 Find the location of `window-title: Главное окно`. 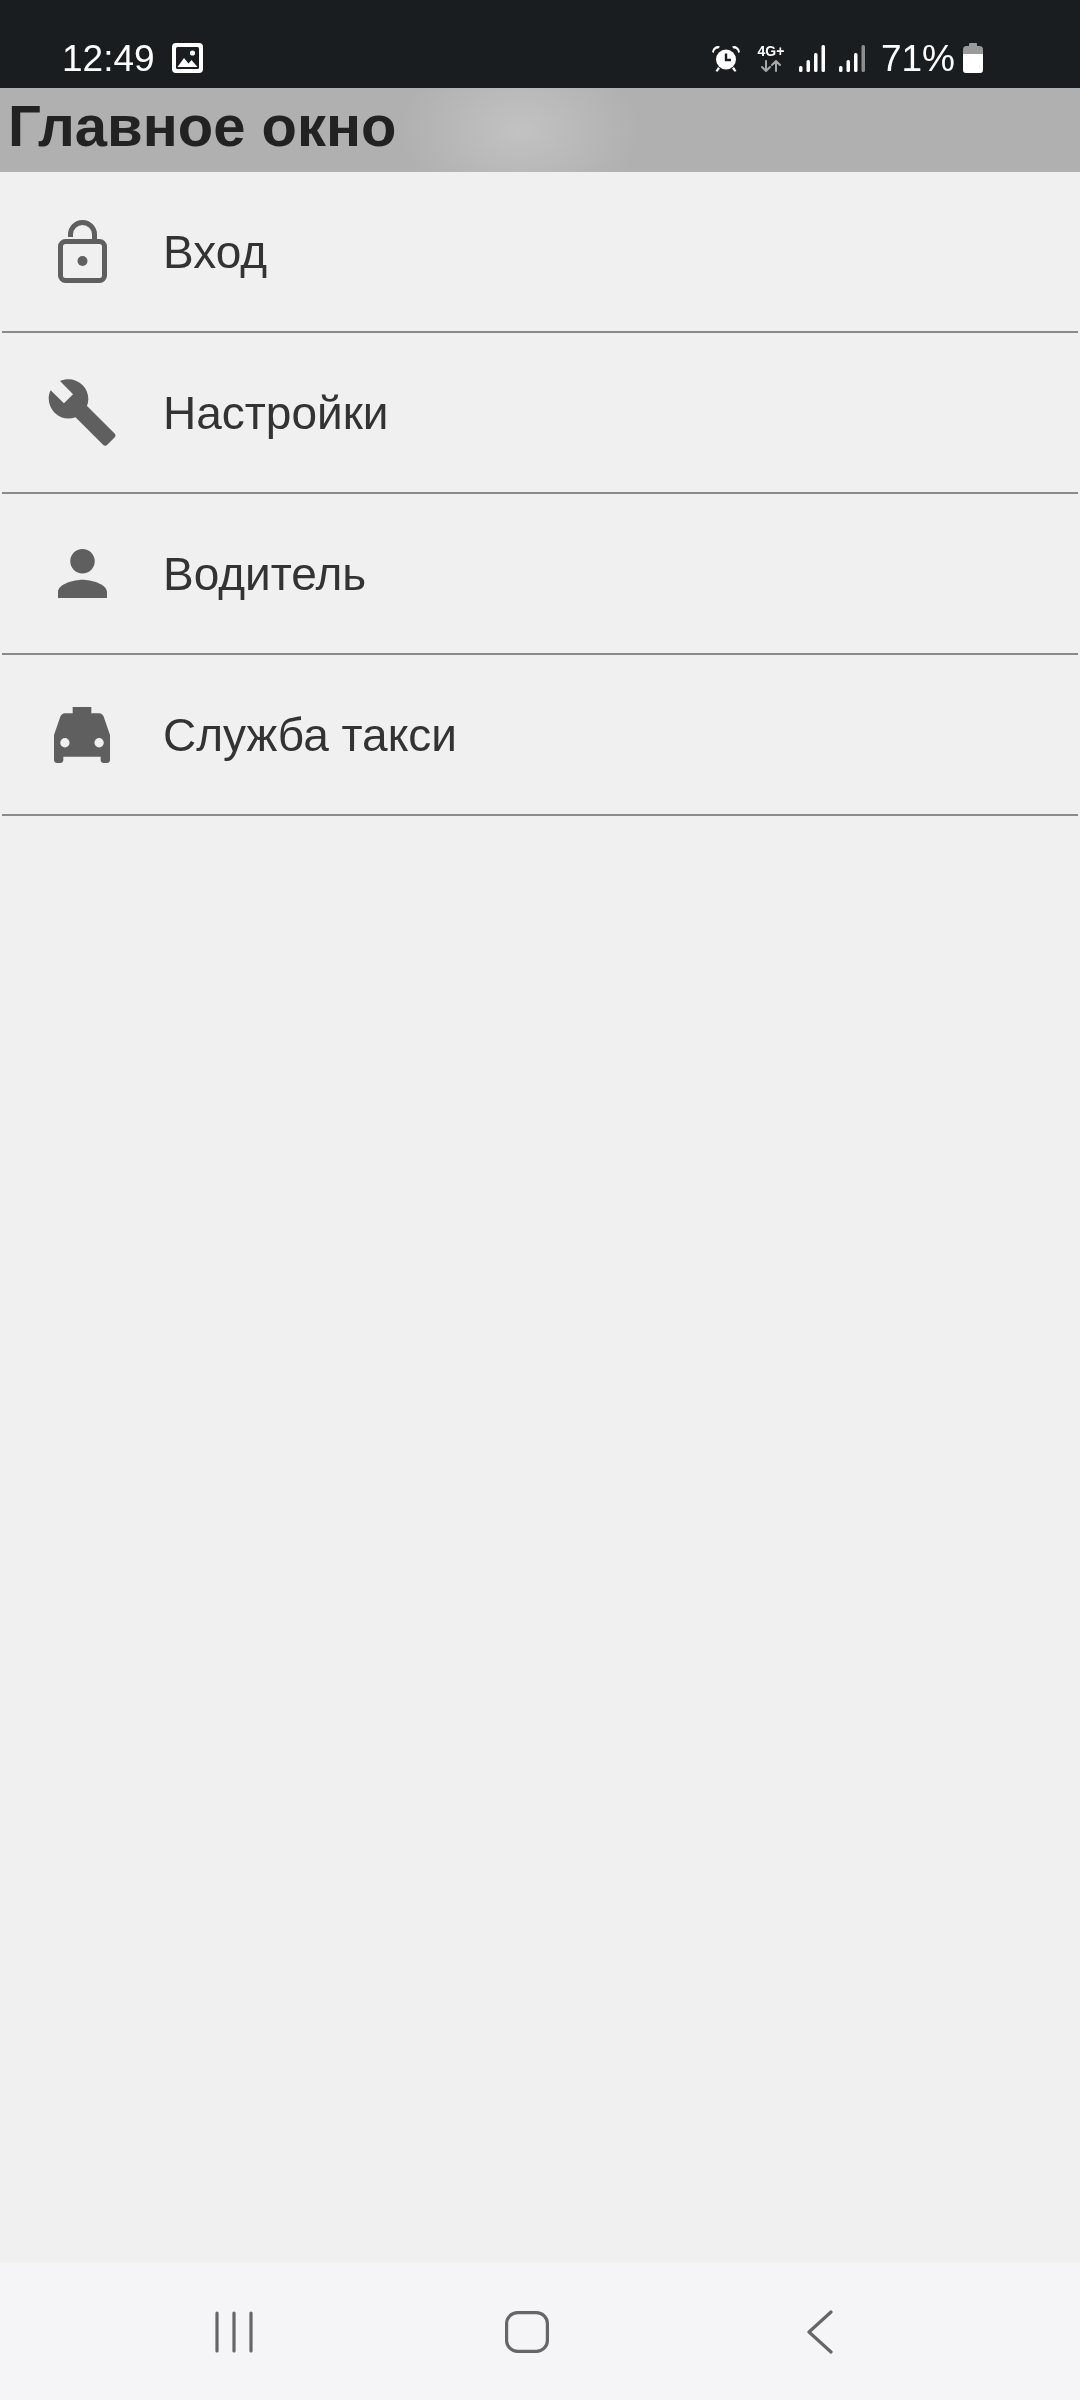

window-title: Главное окно is located at coordinates (202, 126).